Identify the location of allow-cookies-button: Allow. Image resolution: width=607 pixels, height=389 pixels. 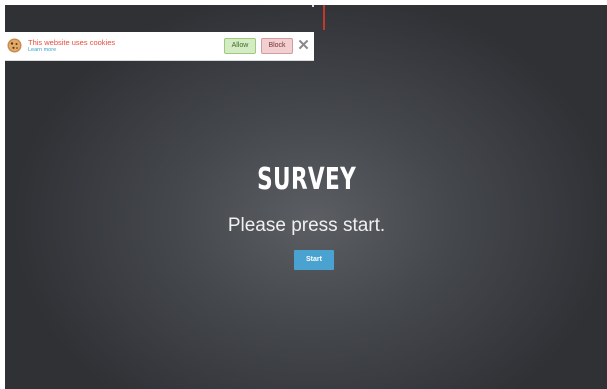
(240, 46).